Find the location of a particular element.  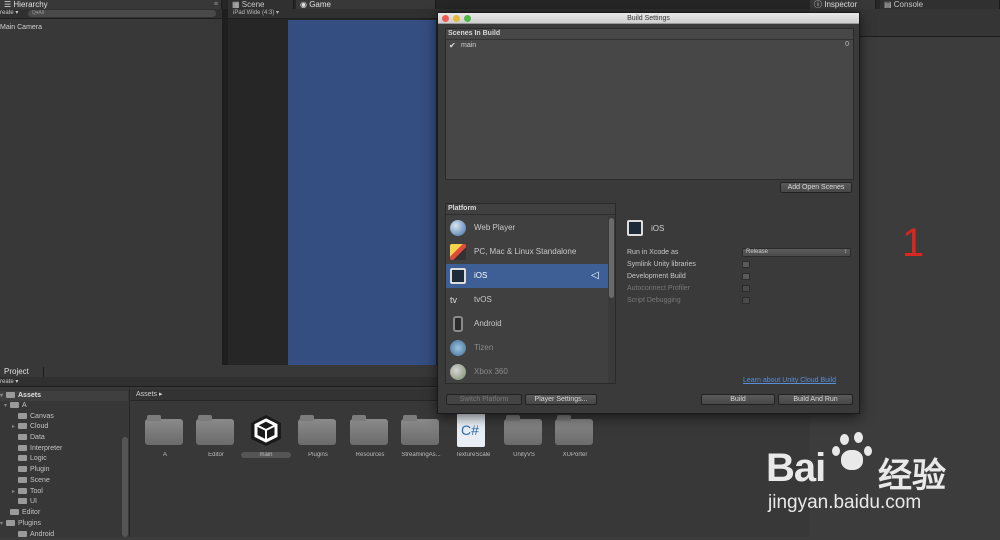

aspect-label: iPad Wide (4:3) is located at coordinates (254, 13).